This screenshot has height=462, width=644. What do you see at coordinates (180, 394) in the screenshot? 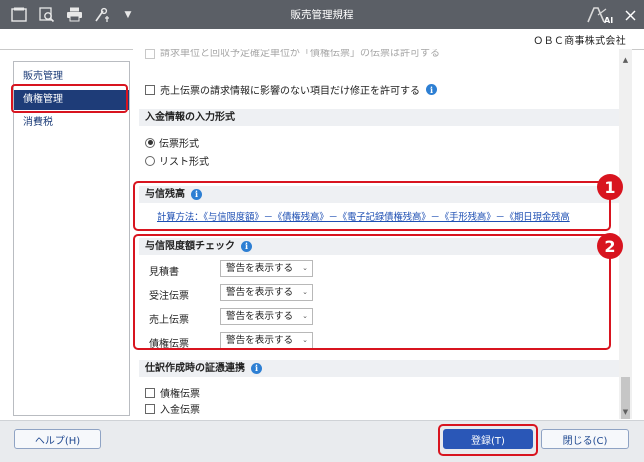
I see `journal-receivable-label: 債権伝票` at bounding box center [180, 394].